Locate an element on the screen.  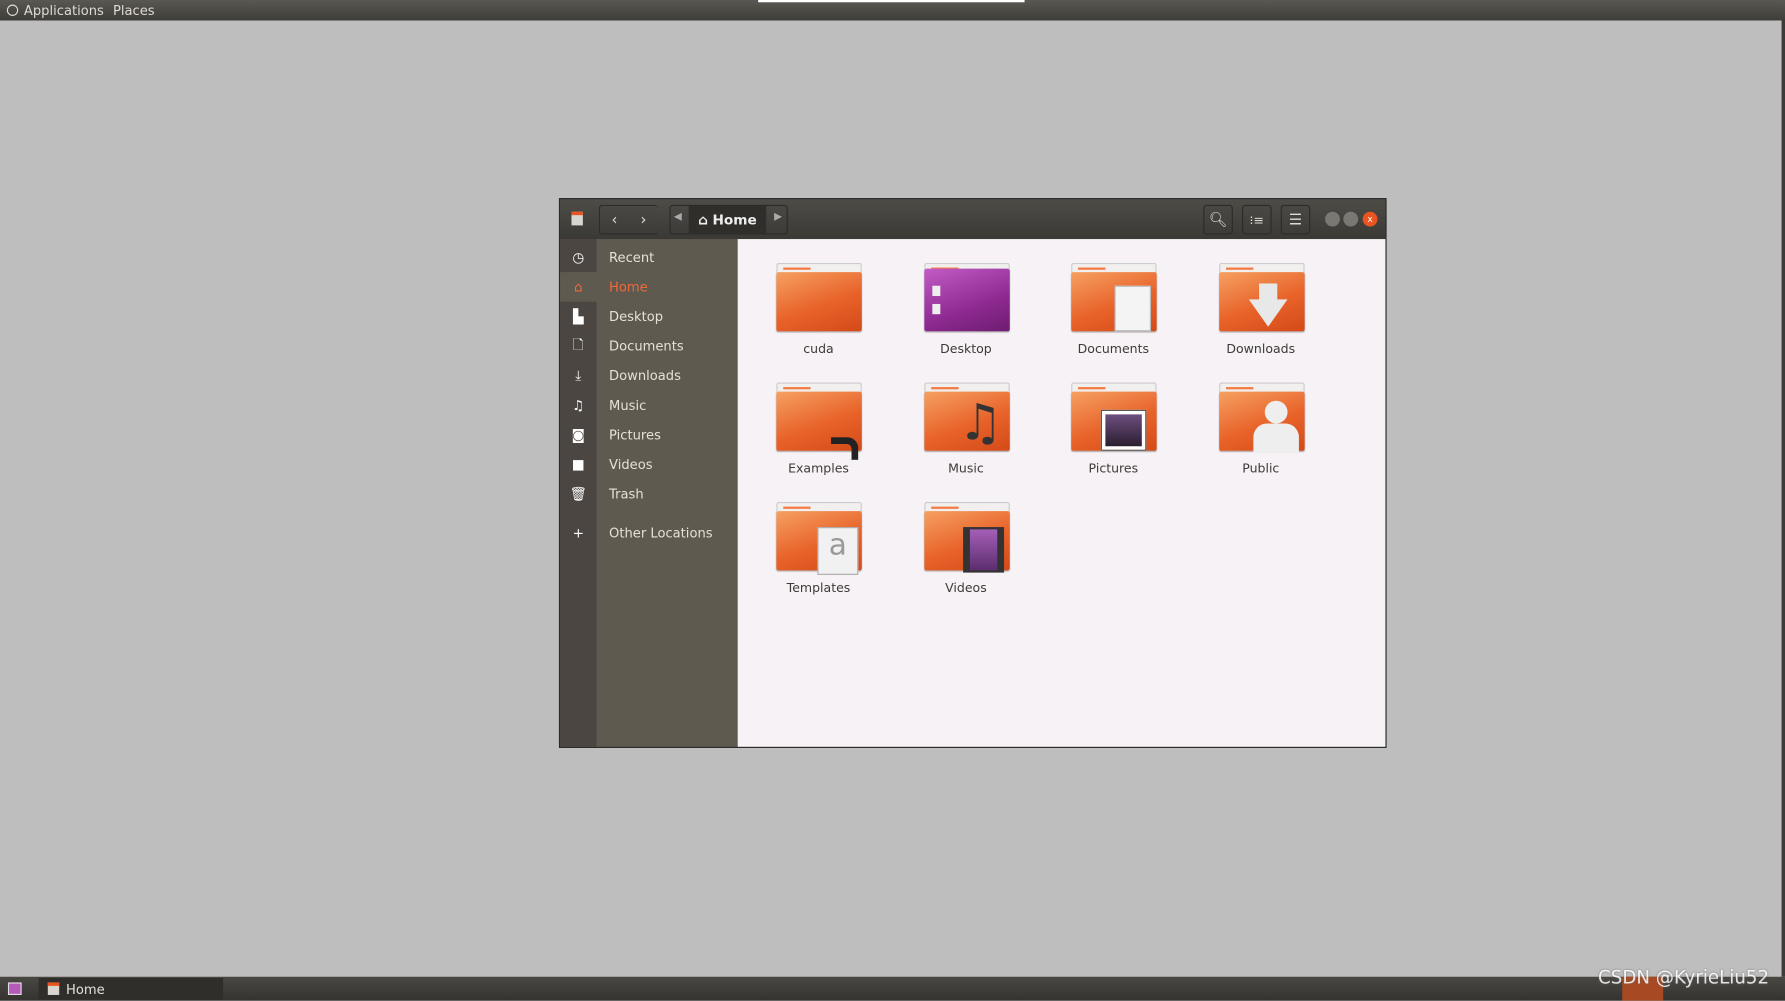
download-icon: ⤓ is located at coordinates (578, 375).